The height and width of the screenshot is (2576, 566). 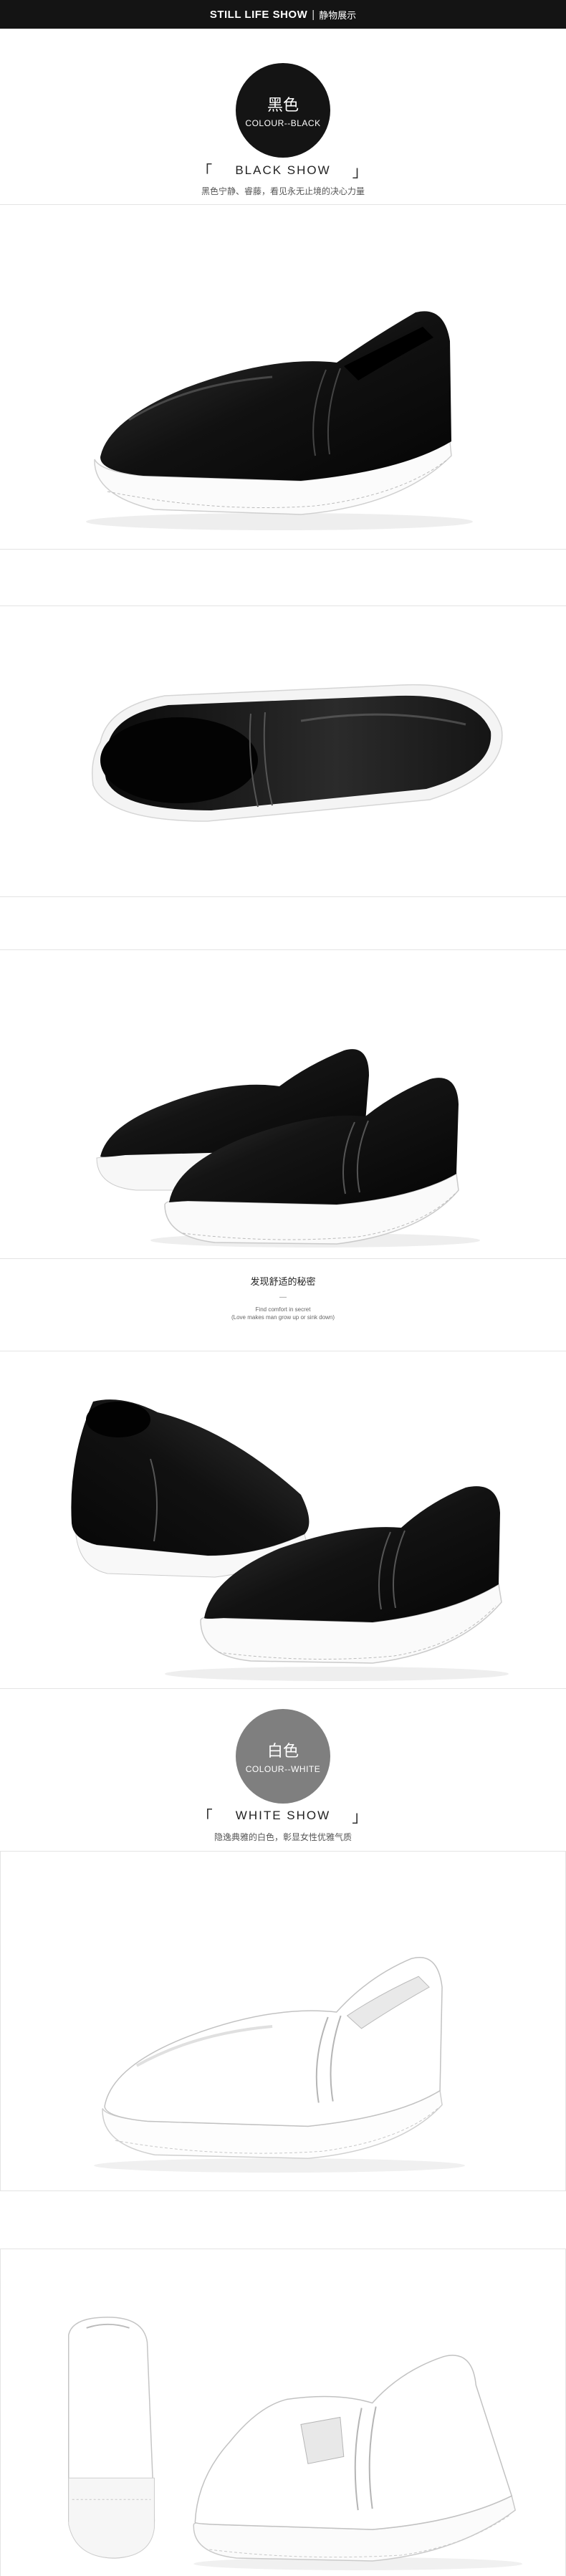 What do you see at coordinates (283, 1751) in the screenshot?
I see `white-colour-cn: 白色` at bounding box center [283, 1751].